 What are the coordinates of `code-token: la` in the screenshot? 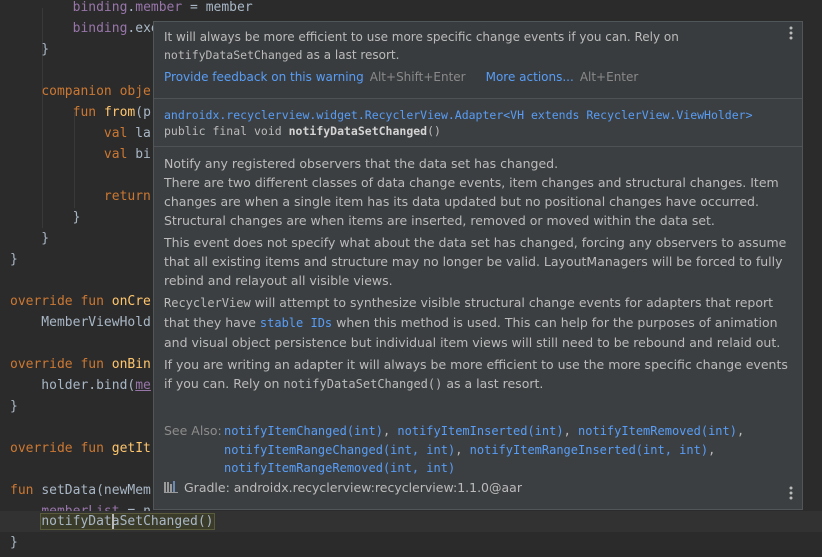 It's located at (143, 133).